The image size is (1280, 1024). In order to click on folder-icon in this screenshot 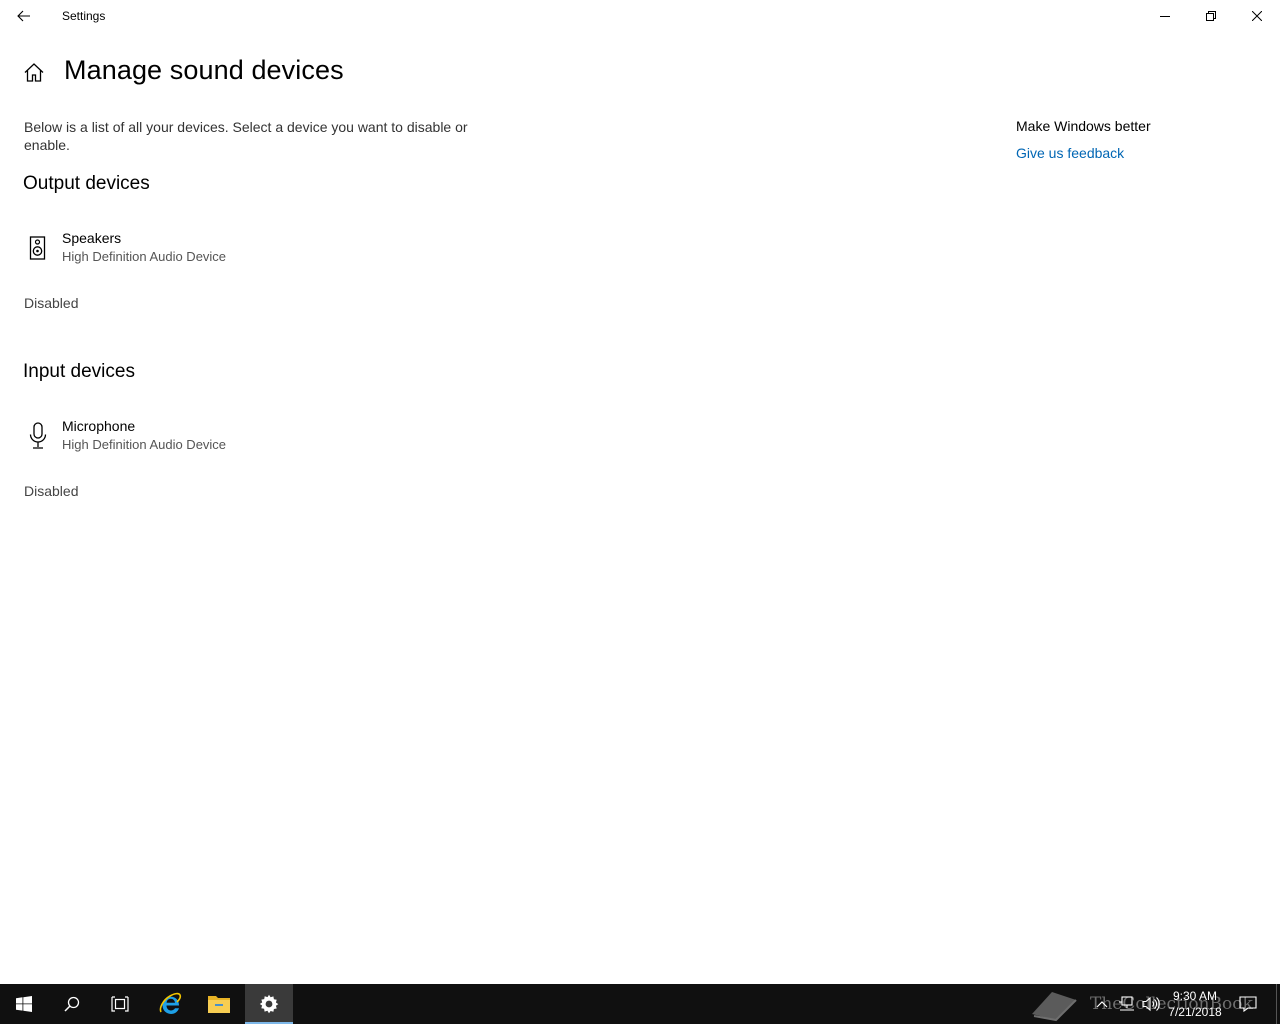, I will do `click(219, 1004)`.